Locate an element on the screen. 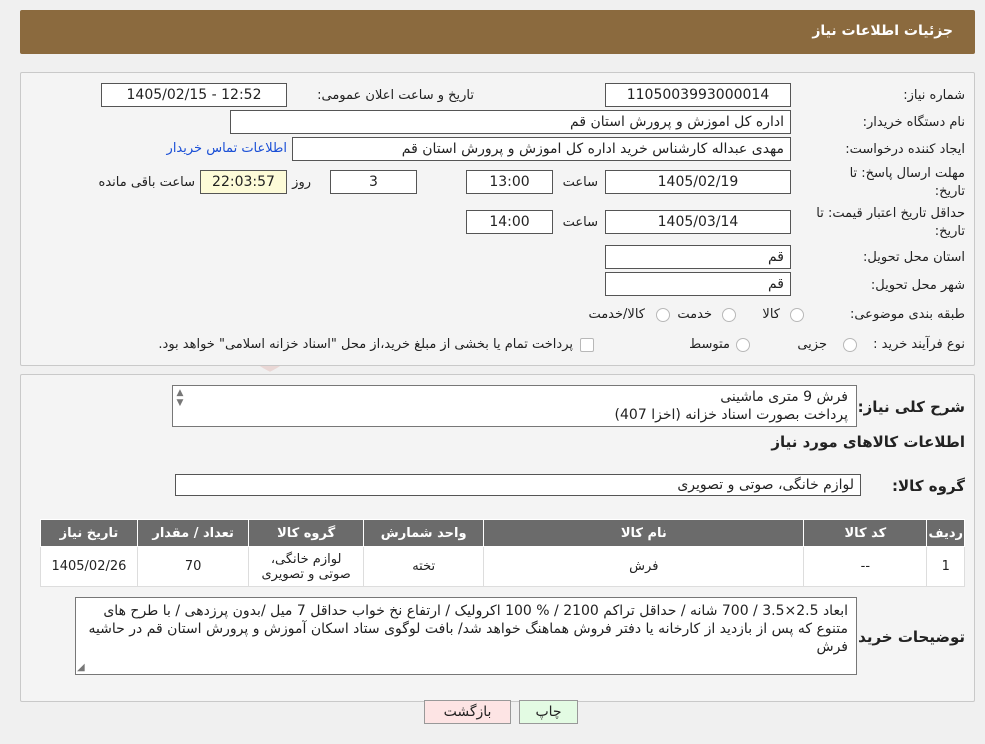 This screenshot has width=985, height=744. category-goods-service-radio is located at coordinates (663, 315).